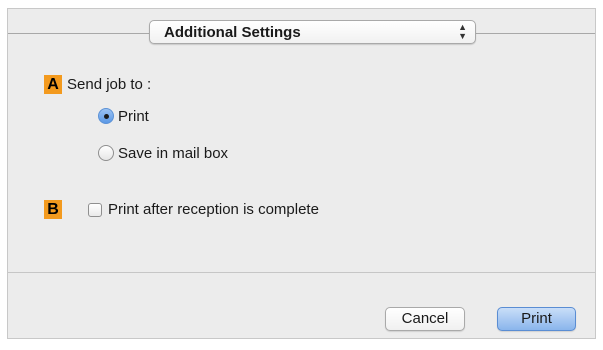  Describe the element at coordinates (312, 32) in the screenshot. I see `settings-popup-button: Additional Settings ▲ ▼` at that location.